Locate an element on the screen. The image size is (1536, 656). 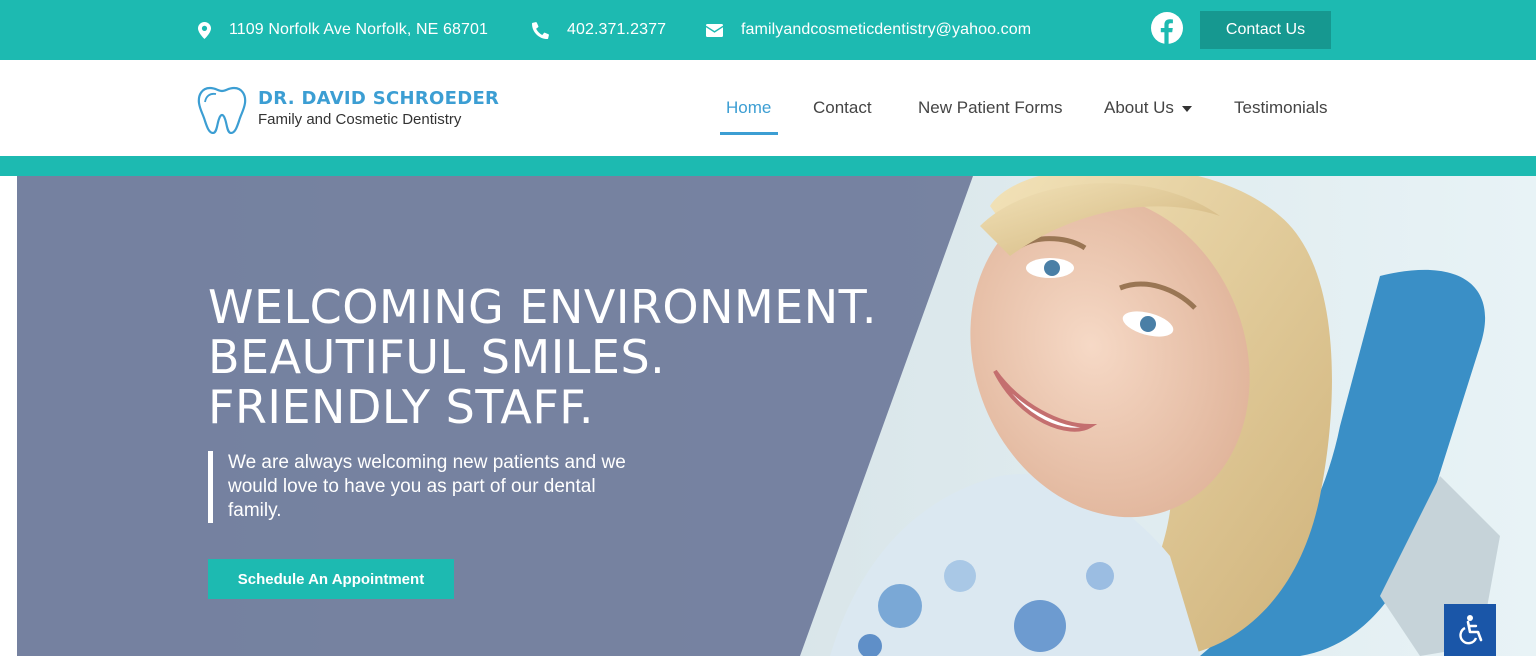
accessibility-button is located at coordinates (1470, 630).